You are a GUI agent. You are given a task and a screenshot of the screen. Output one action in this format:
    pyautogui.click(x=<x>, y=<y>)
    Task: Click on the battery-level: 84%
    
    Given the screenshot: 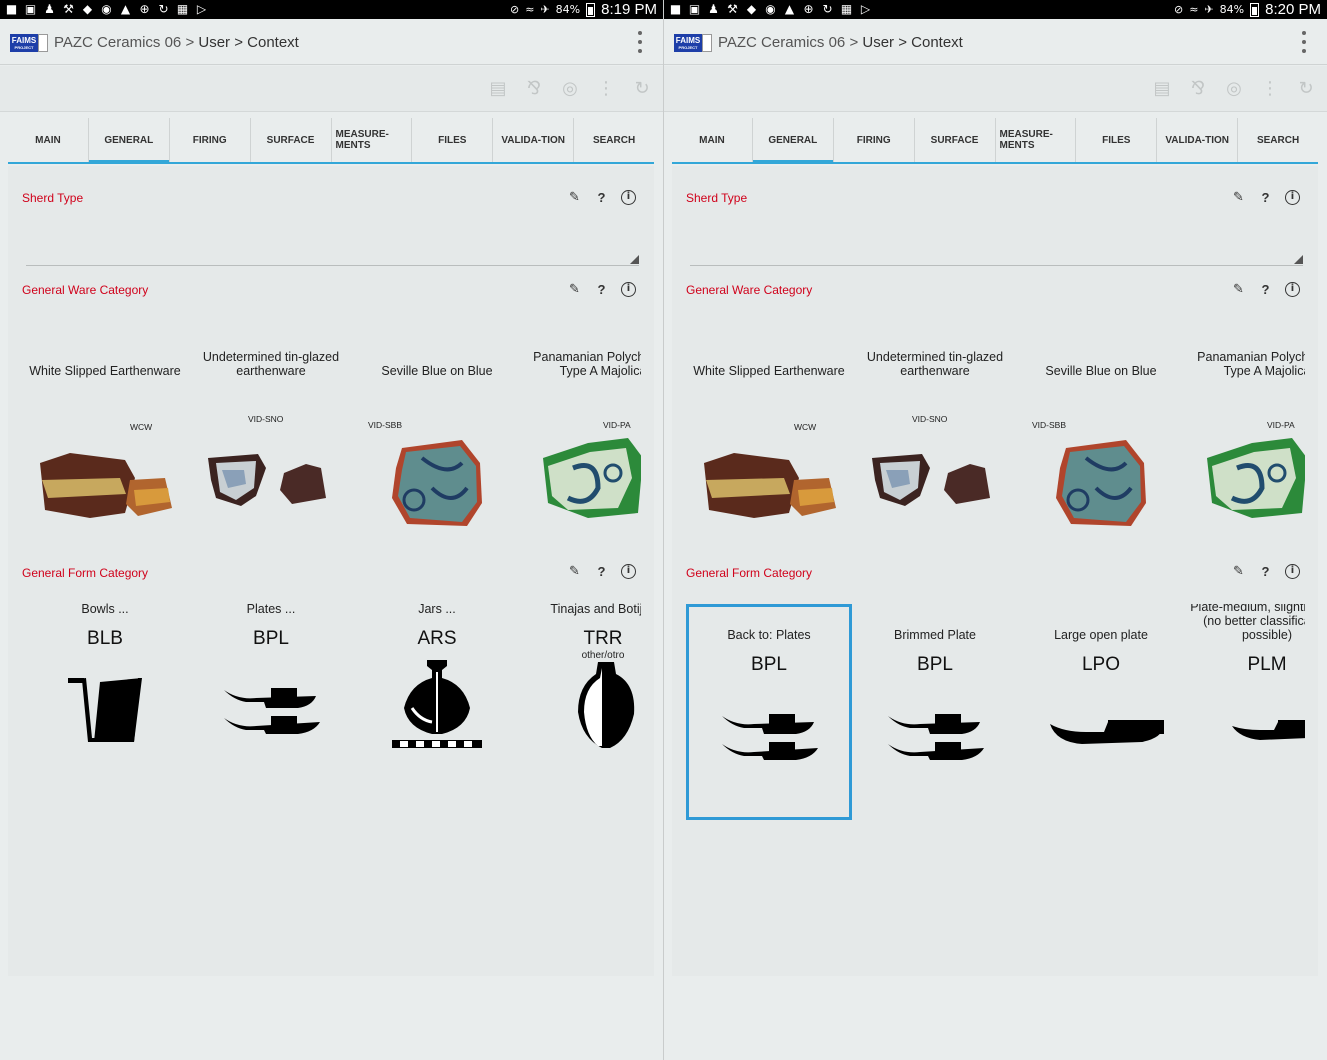 What is the action you would take?
    pyautogui.click(x=1232, y=9)
    